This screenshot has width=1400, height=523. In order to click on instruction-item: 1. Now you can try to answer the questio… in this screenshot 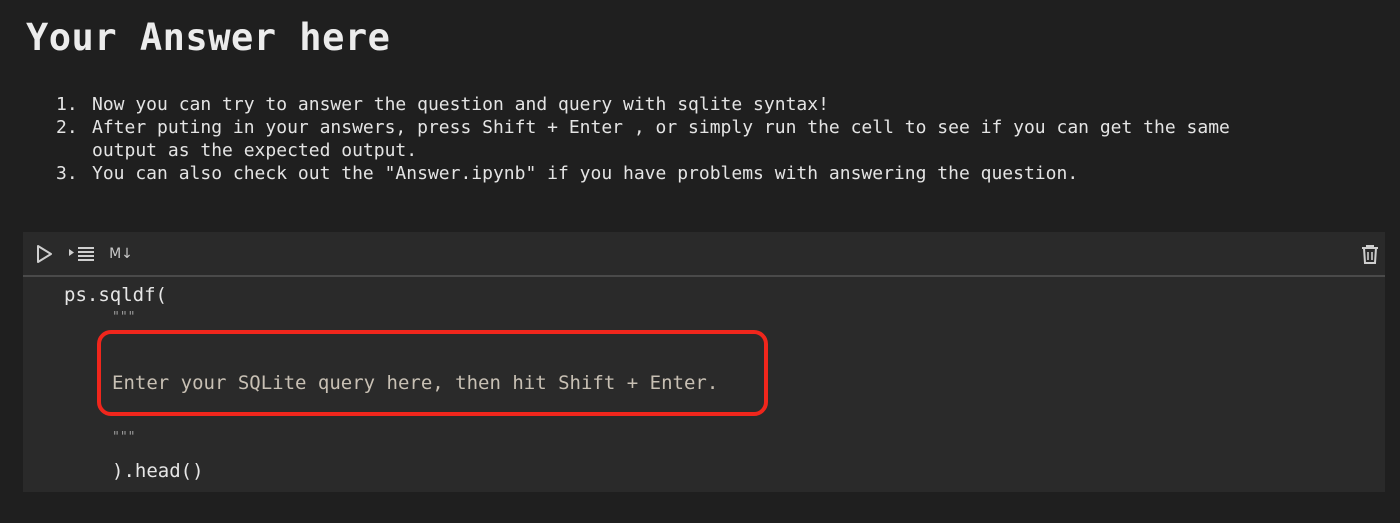, I will do `click(706, 104)`.